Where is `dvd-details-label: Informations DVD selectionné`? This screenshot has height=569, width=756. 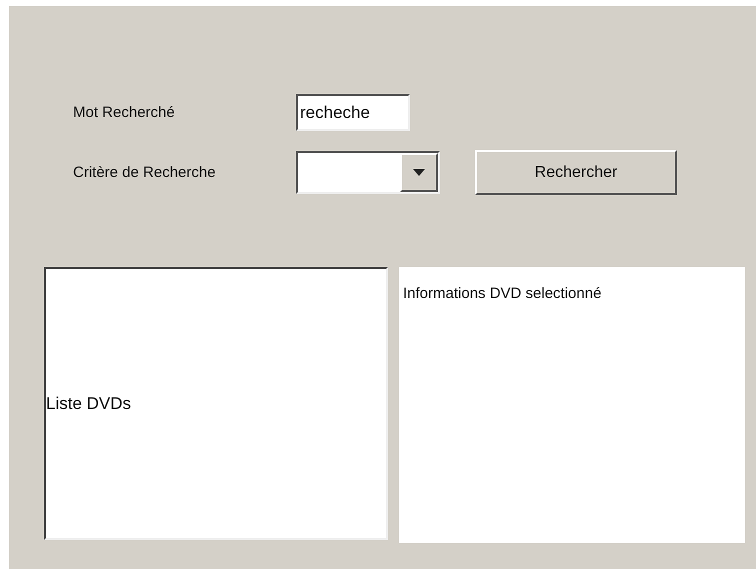
dvd-details-label: Informations DVD selectionné is located at coordinates (502, 293).